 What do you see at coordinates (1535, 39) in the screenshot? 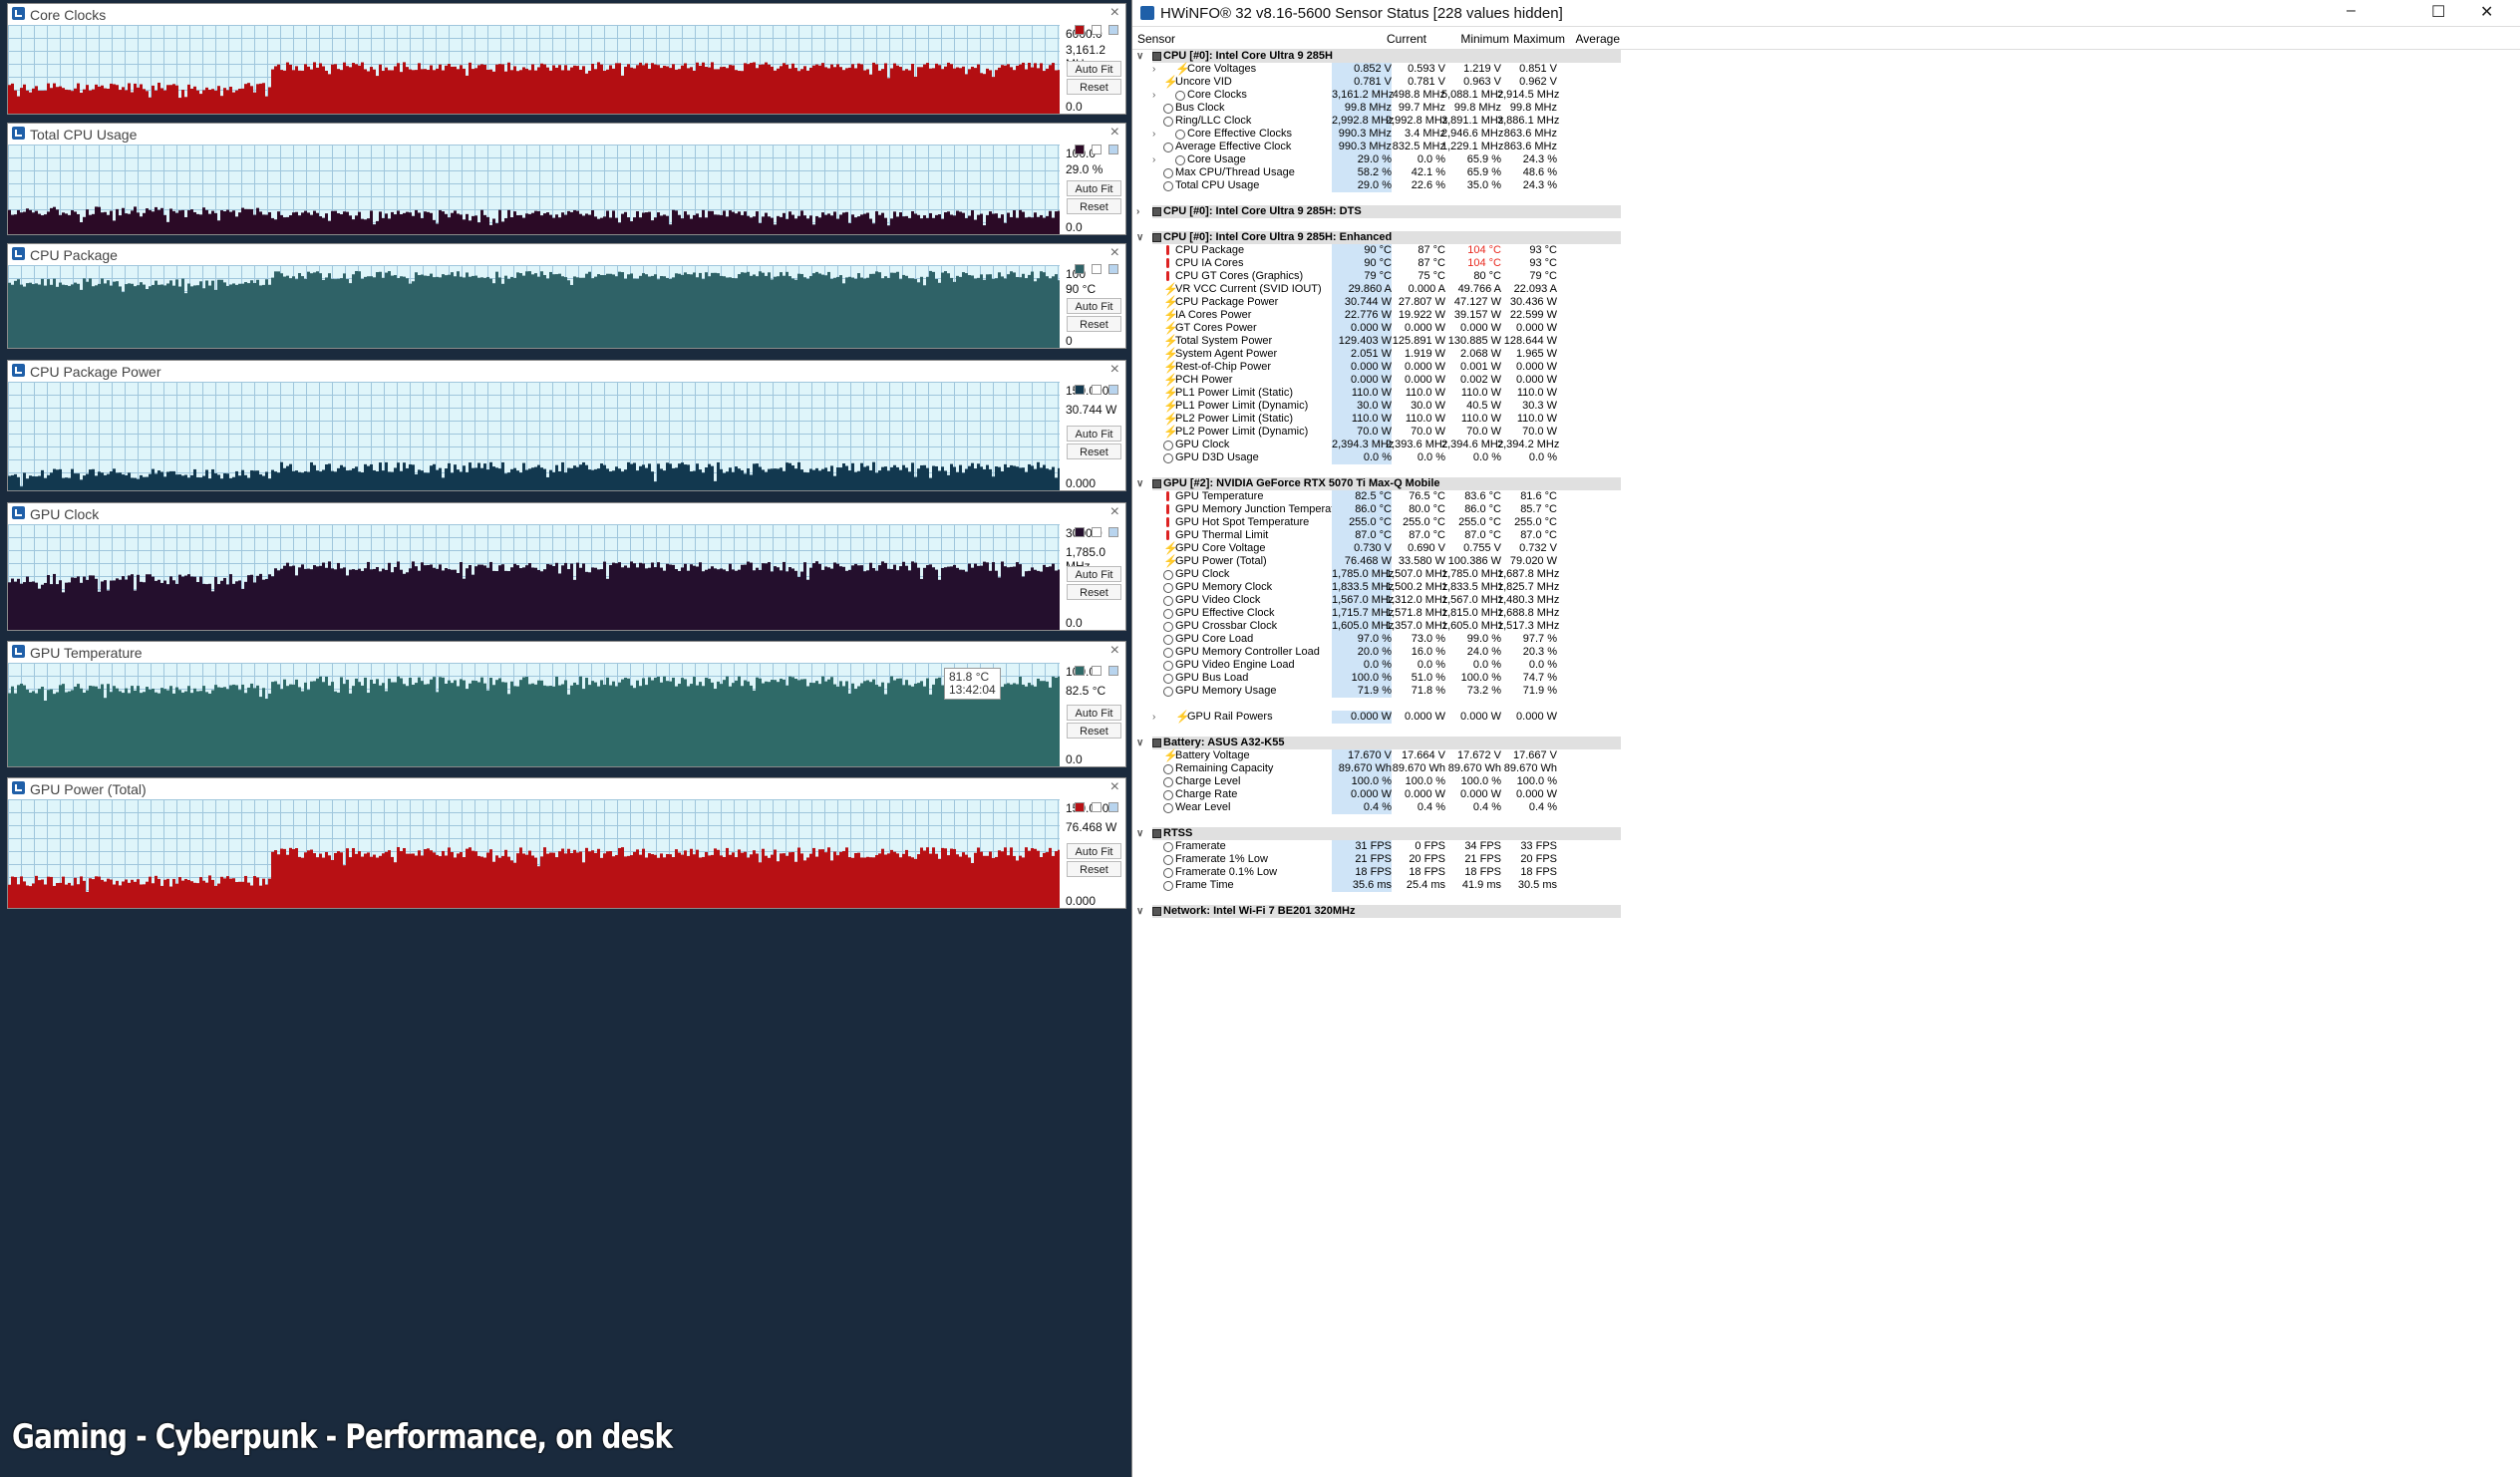
I see `column-maximum: Maximum` at bounding box center [1535, 39].